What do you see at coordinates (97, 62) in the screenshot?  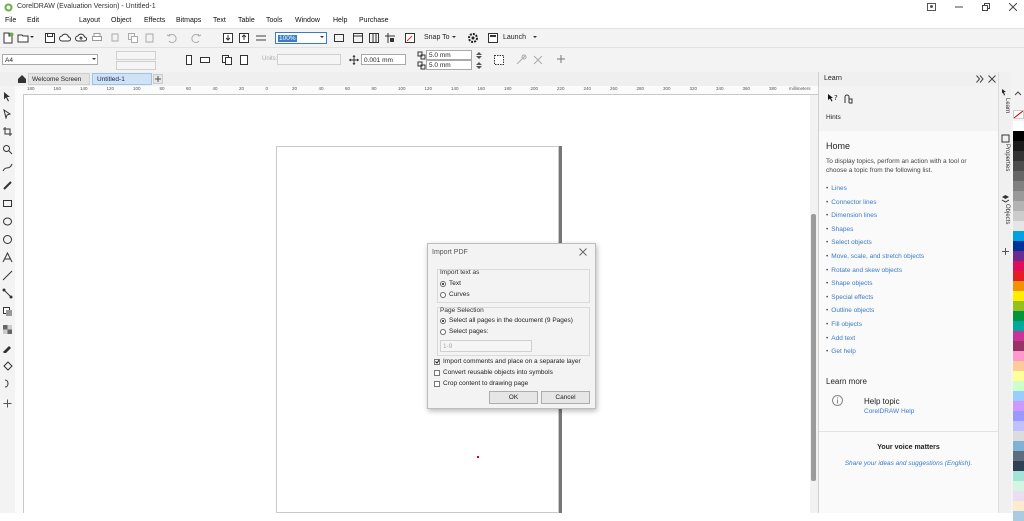 I see `page-size-dropdown-icon` at bounding box center [97, 62].